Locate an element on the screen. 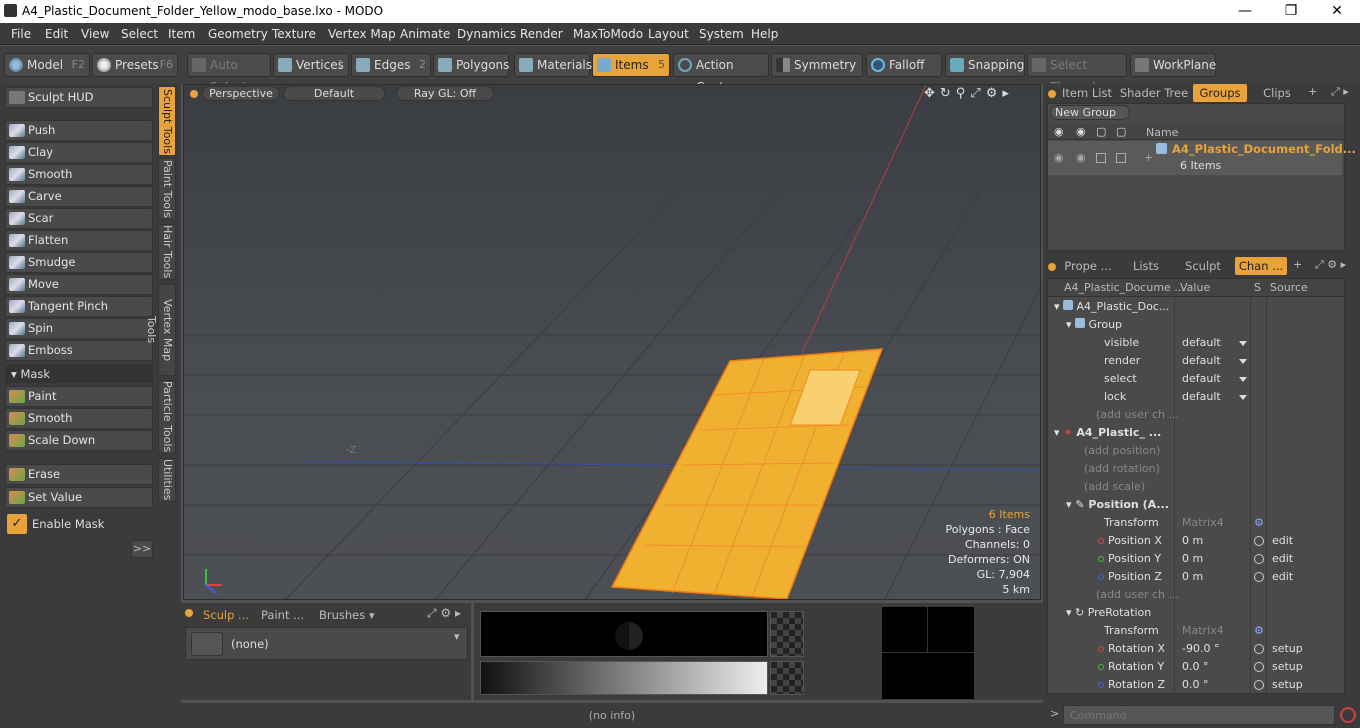 The image size is (1360, 728). channel-row-add-scale: (add scale) is located at coordinates (1199, 487).